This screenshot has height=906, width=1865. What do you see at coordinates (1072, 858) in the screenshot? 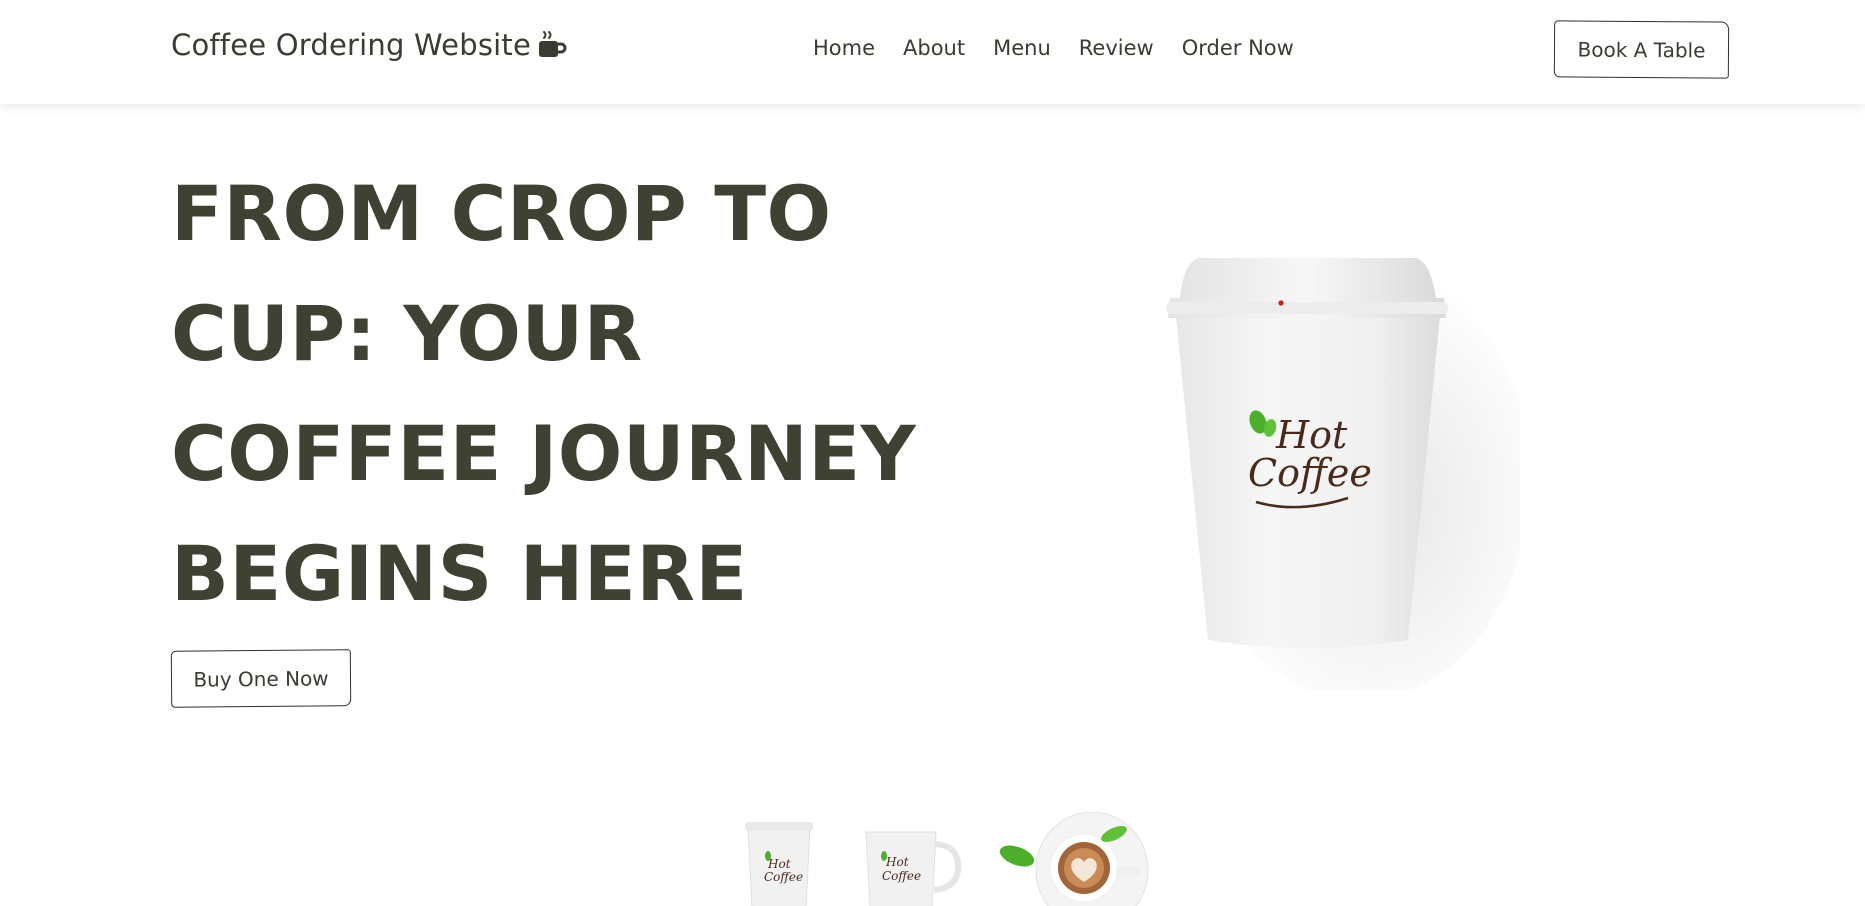
I see `thumb-latte-cup` at bounding box center [1072, 858].